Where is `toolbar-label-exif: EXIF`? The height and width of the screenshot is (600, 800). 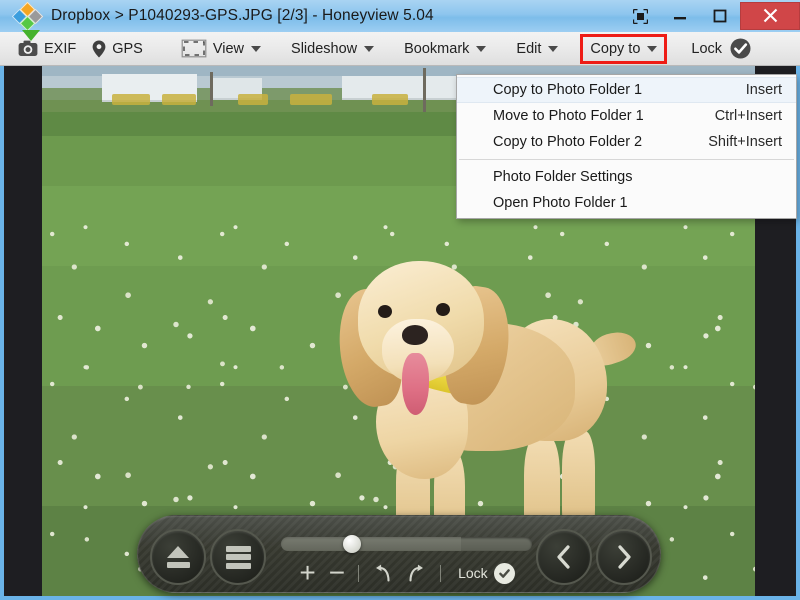
toolbar-label-exif: EXIF is located at coordinates (60, 48).